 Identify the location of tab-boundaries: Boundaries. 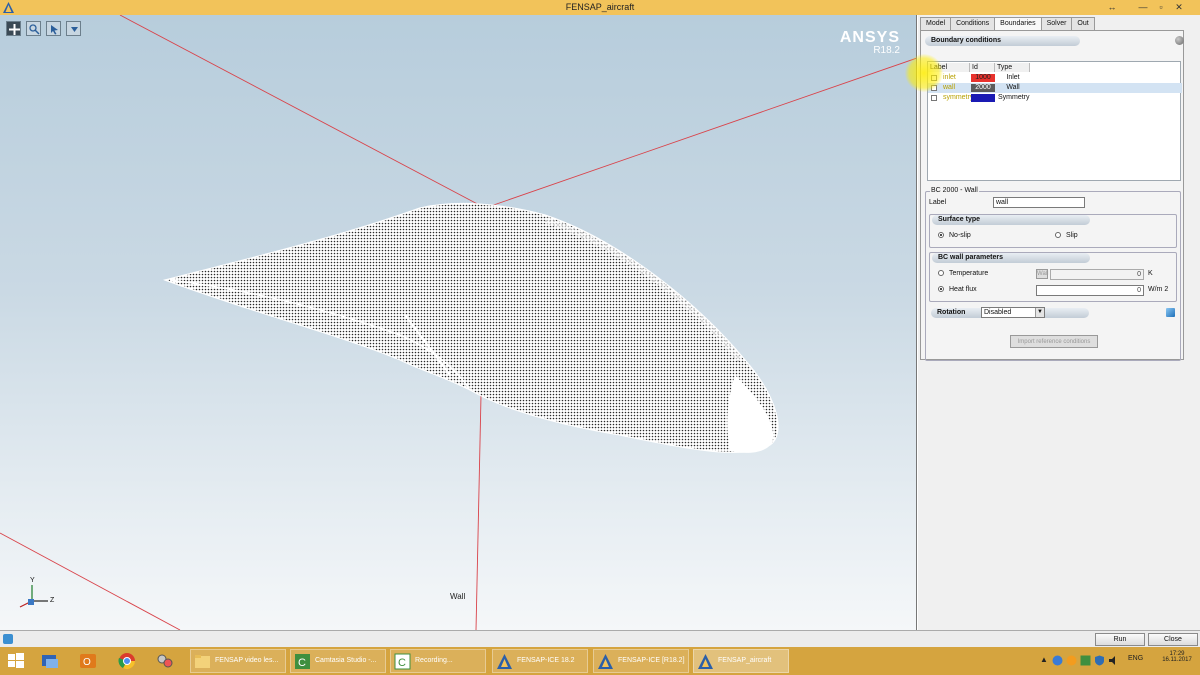
(1018, 24).